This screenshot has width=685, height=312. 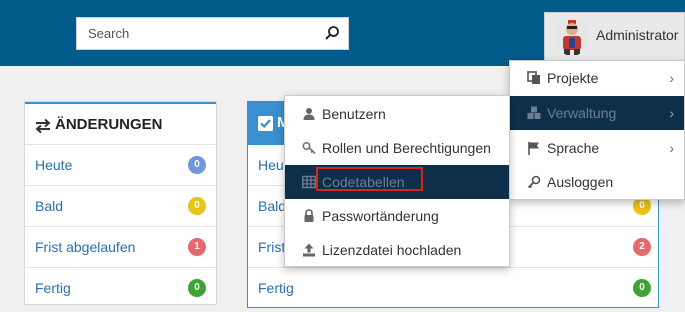 What do you see at coordinates (354, 114) in the screenshot?
I see `submenu-item-label: Benutzern` at bounding box center [354, 114].